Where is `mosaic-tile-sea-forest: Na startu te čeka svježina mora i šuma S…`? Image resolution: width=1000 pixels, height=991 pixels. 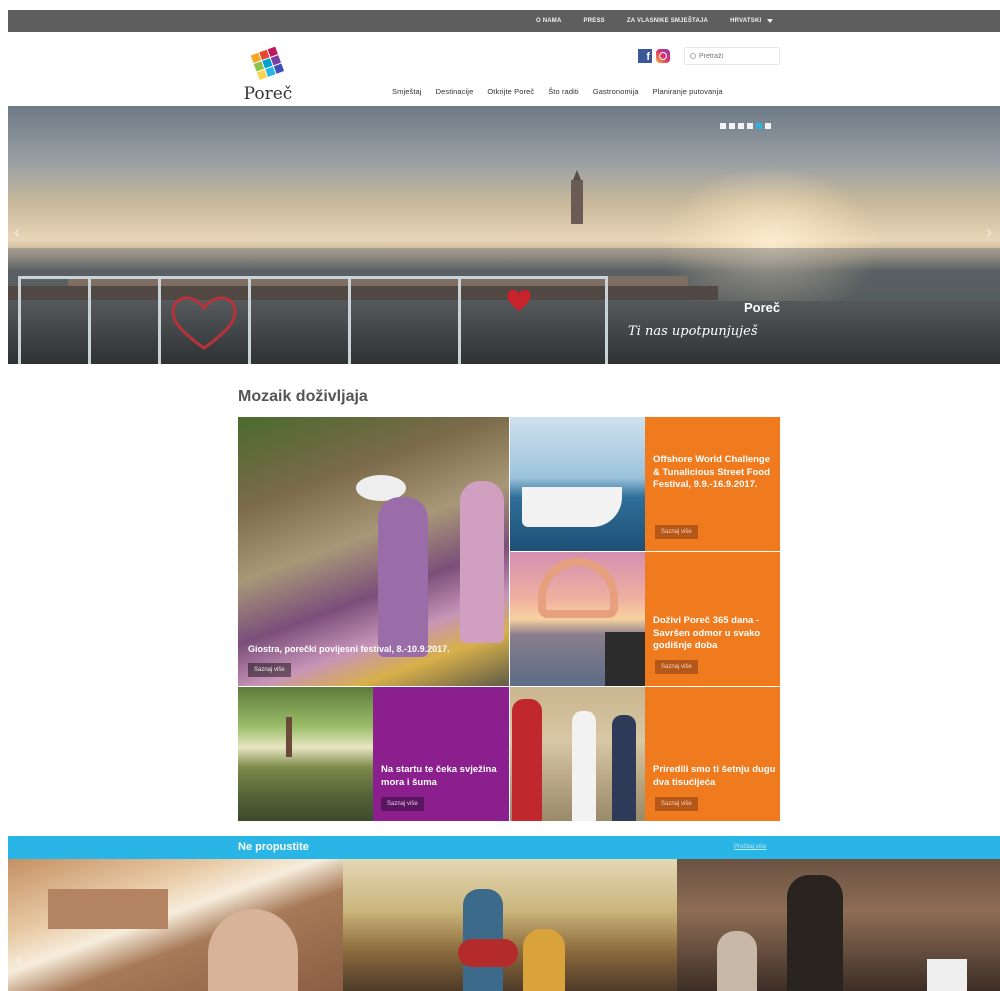 mosaic-tile-sea-forest: Na startu te čeka svježina mora i šuma S… is located at coordinates (441, 754).